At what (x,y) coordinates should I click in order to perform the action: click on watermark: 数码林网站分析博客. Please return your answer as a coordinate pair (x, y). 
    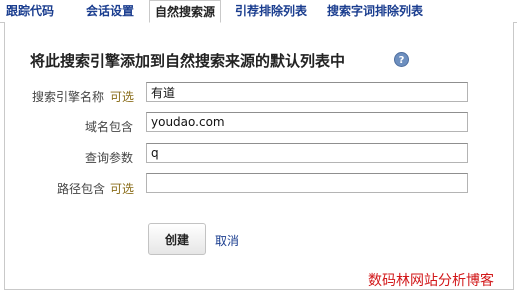
    Looking at the image, I should click on (431, 281).